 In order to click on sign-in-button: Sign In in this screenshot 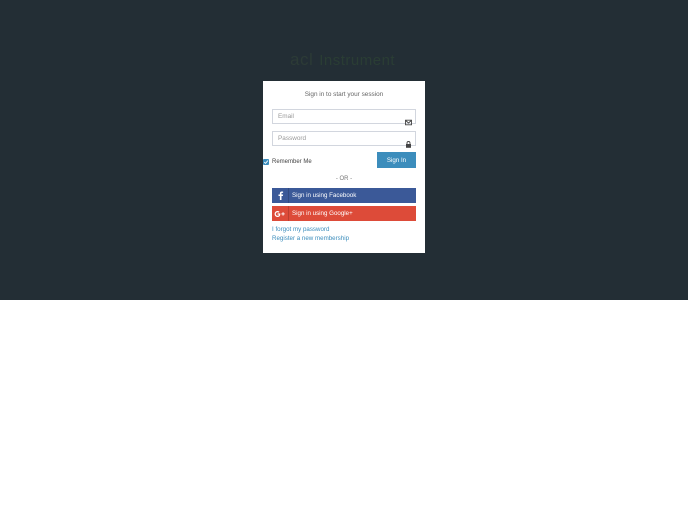, I will do `click(396, 160)`.